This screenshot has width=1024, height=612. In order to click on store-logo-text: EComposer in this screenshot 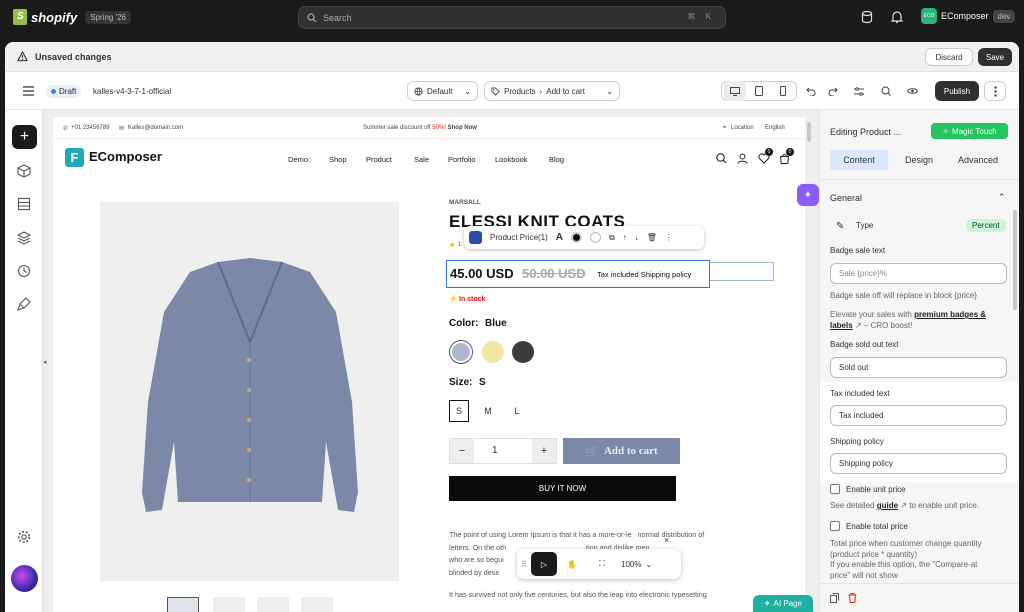, I will do `click(125, 156)`.